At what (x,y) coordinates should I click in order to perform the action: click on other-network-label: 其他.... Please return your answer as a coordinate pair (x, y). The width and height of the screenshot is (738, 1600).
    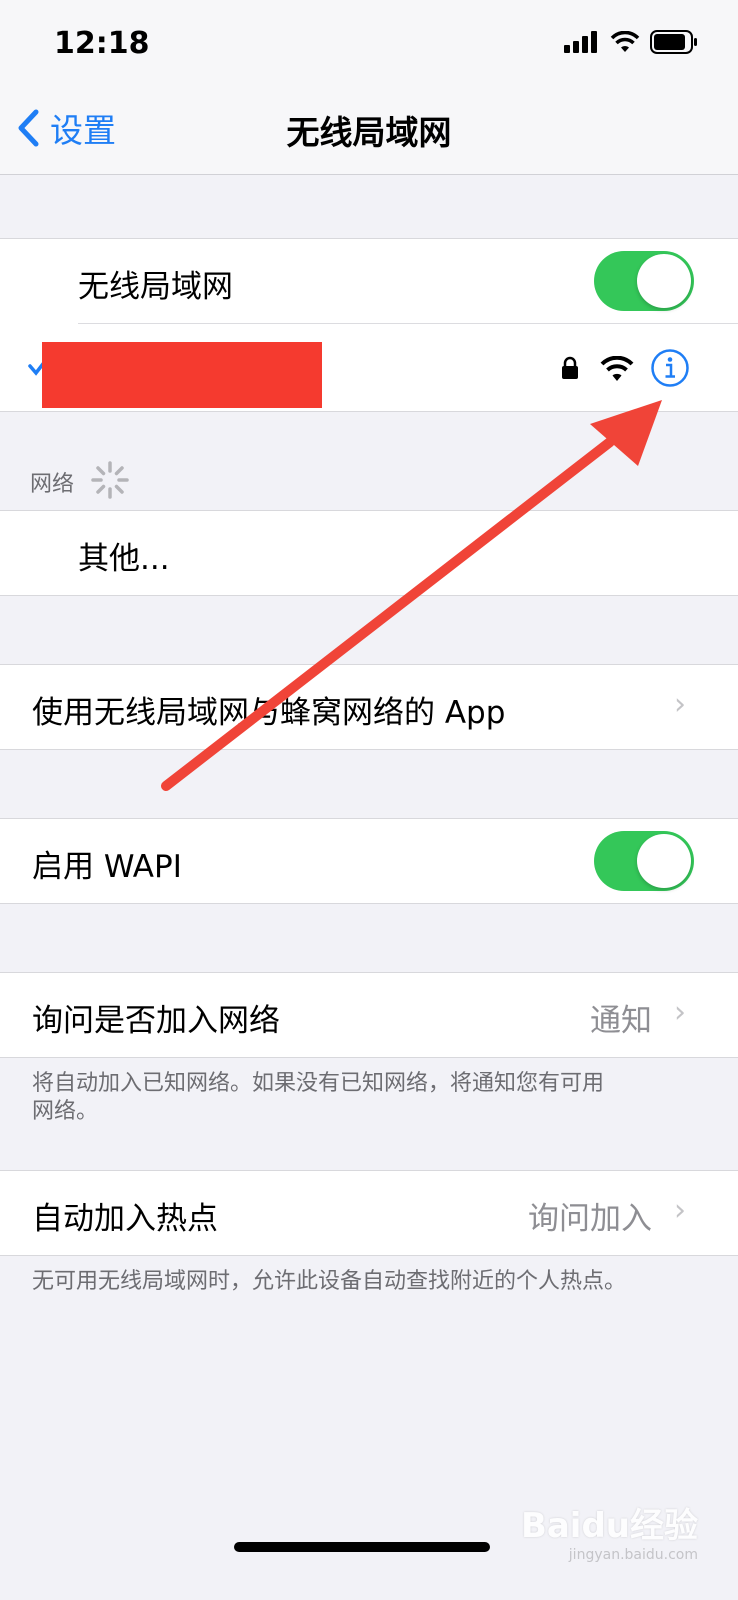
    Looking at the image, I should click on (124, 559).